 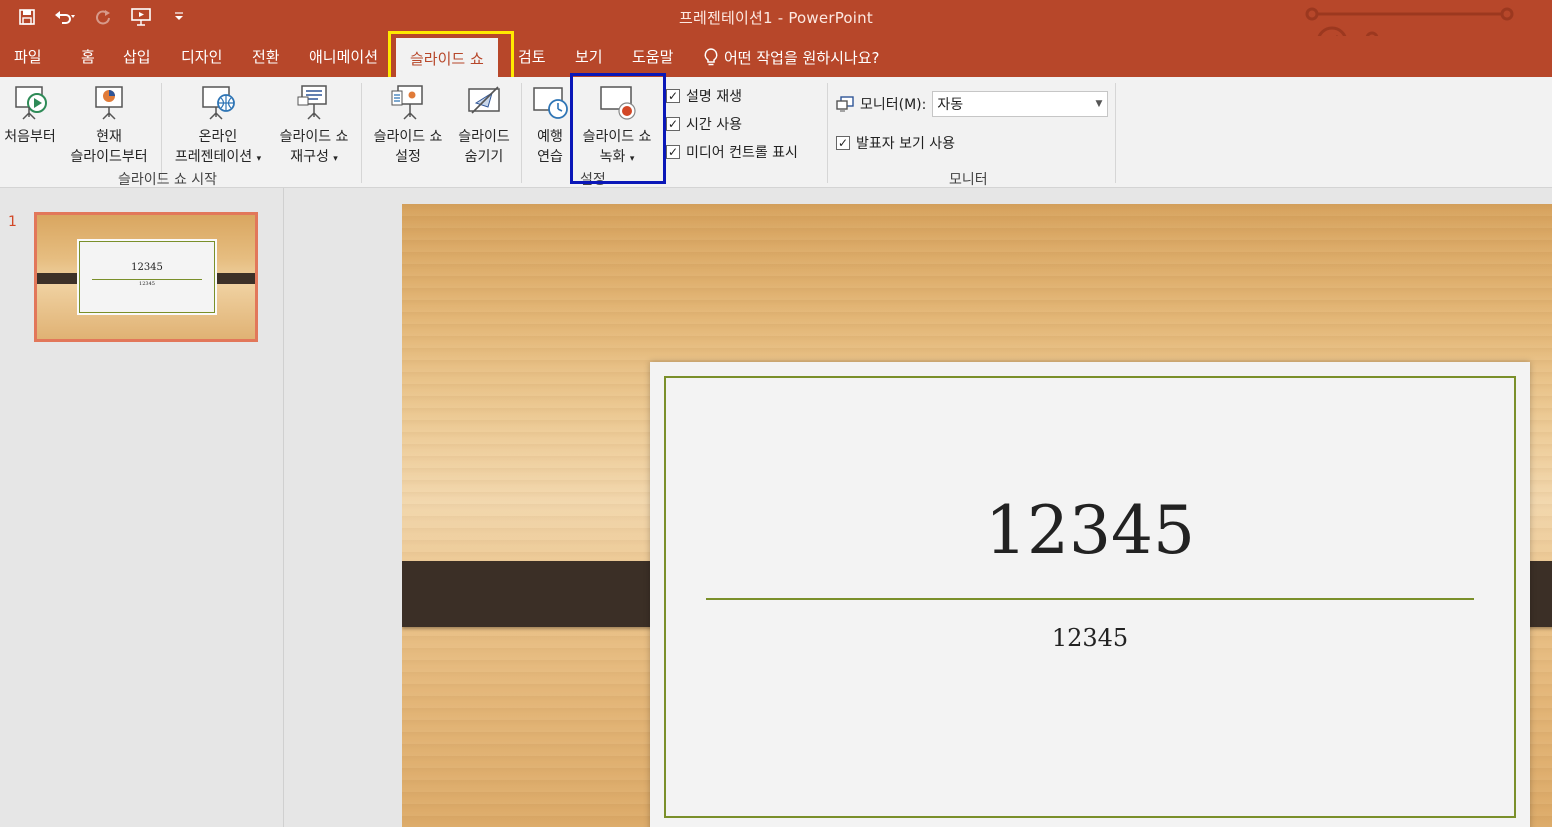 I want to click on hide-slide-label-1: 슬라이드, so click(x=484, y=137).